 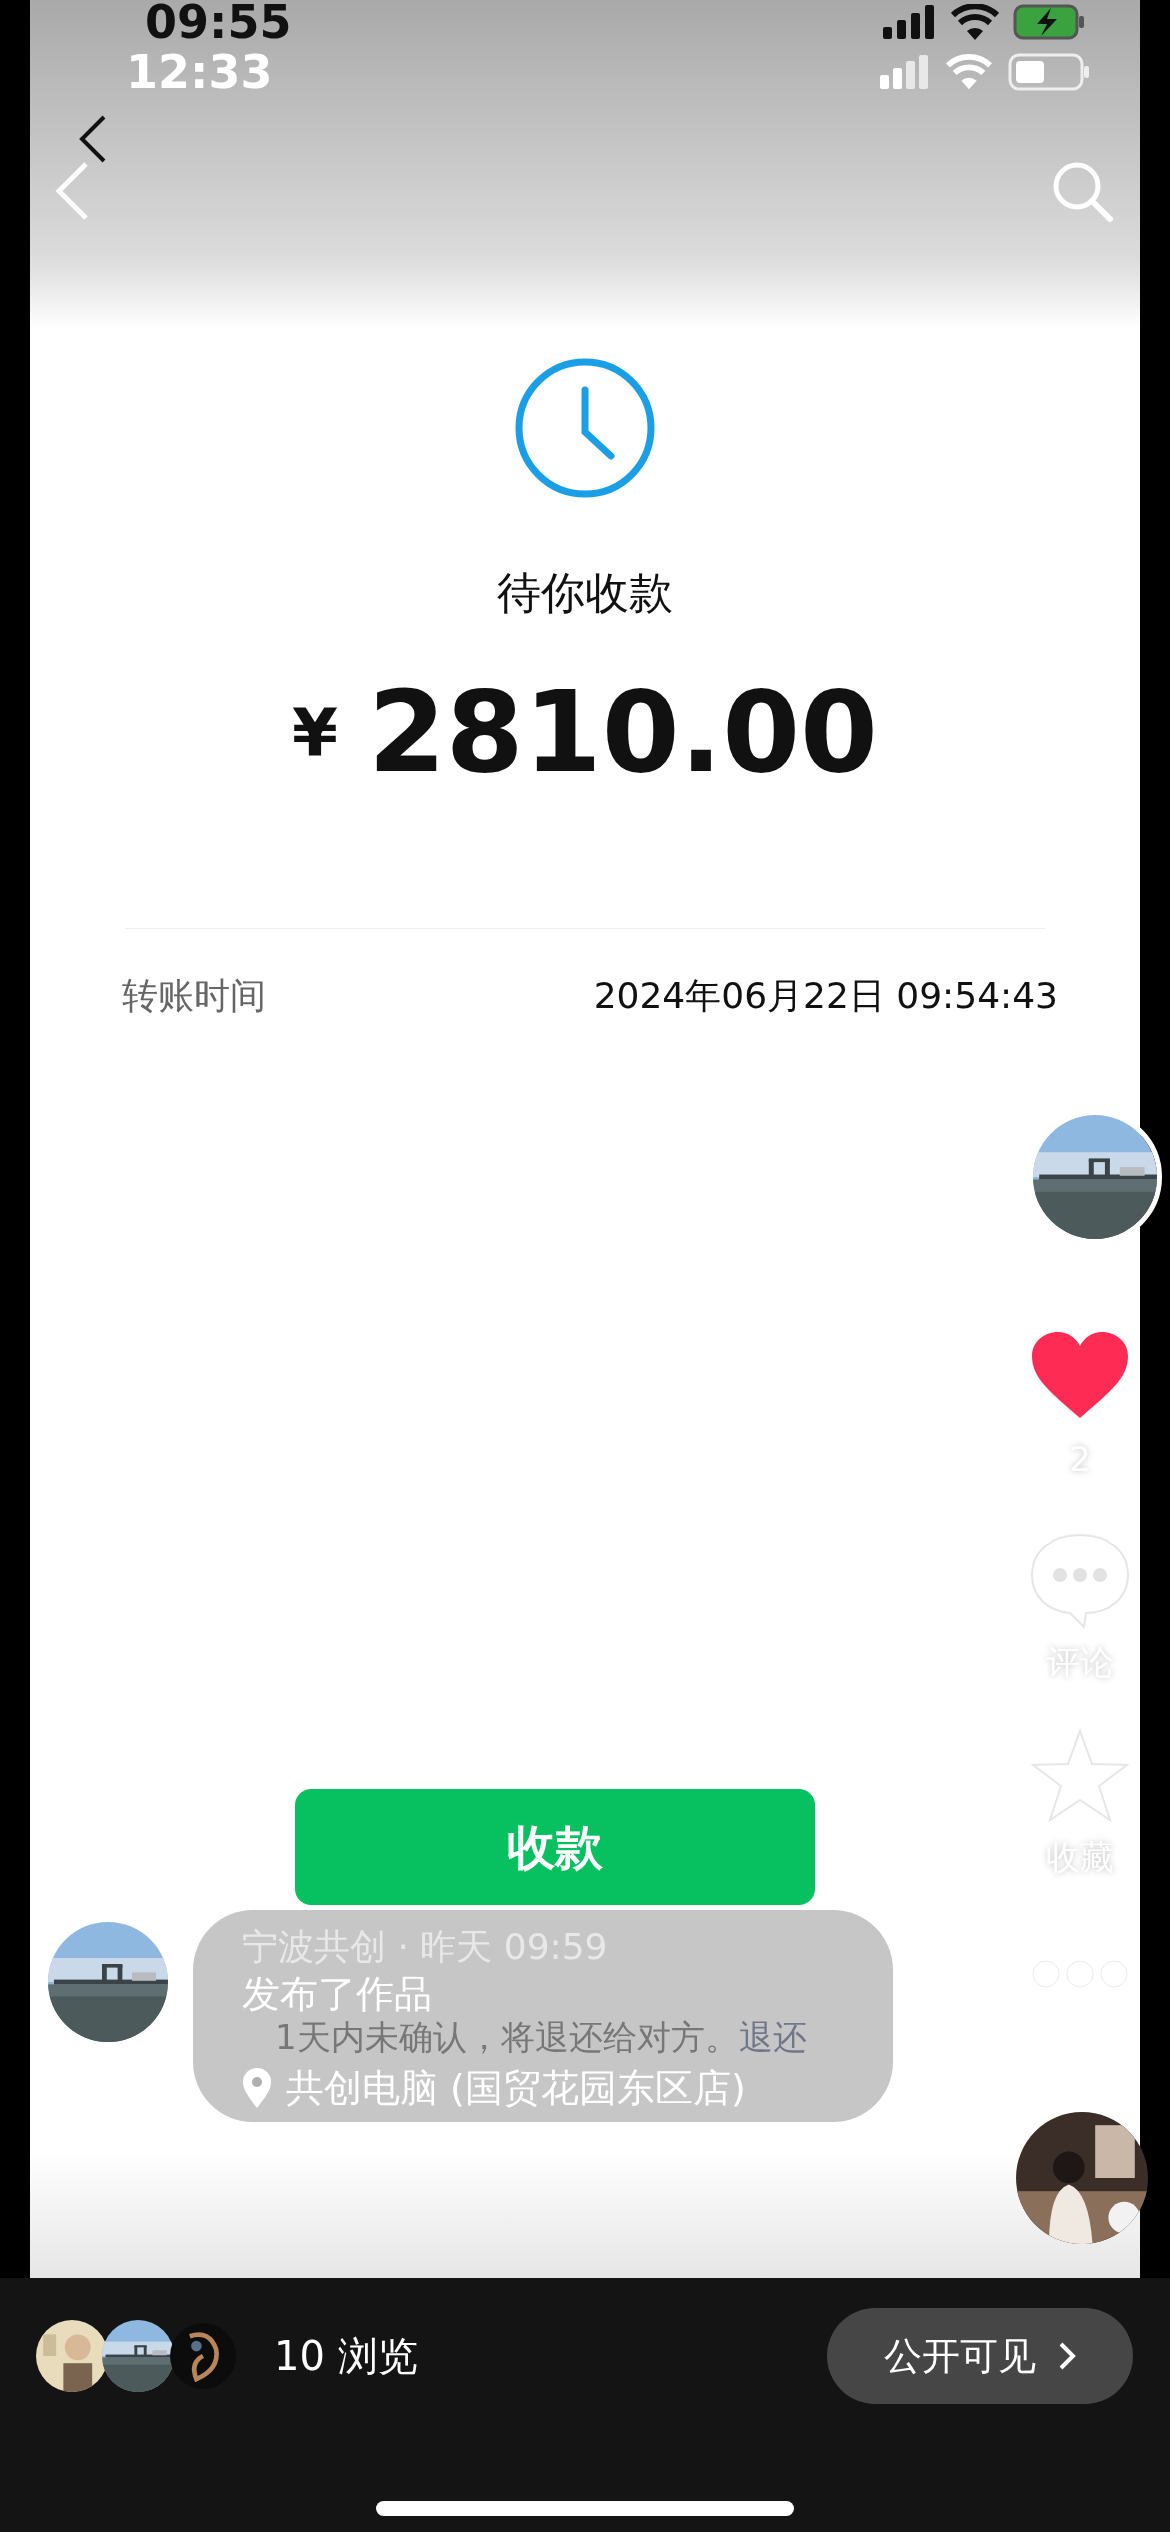 I want to click on star-icon, so click(x=1080, y=1776).